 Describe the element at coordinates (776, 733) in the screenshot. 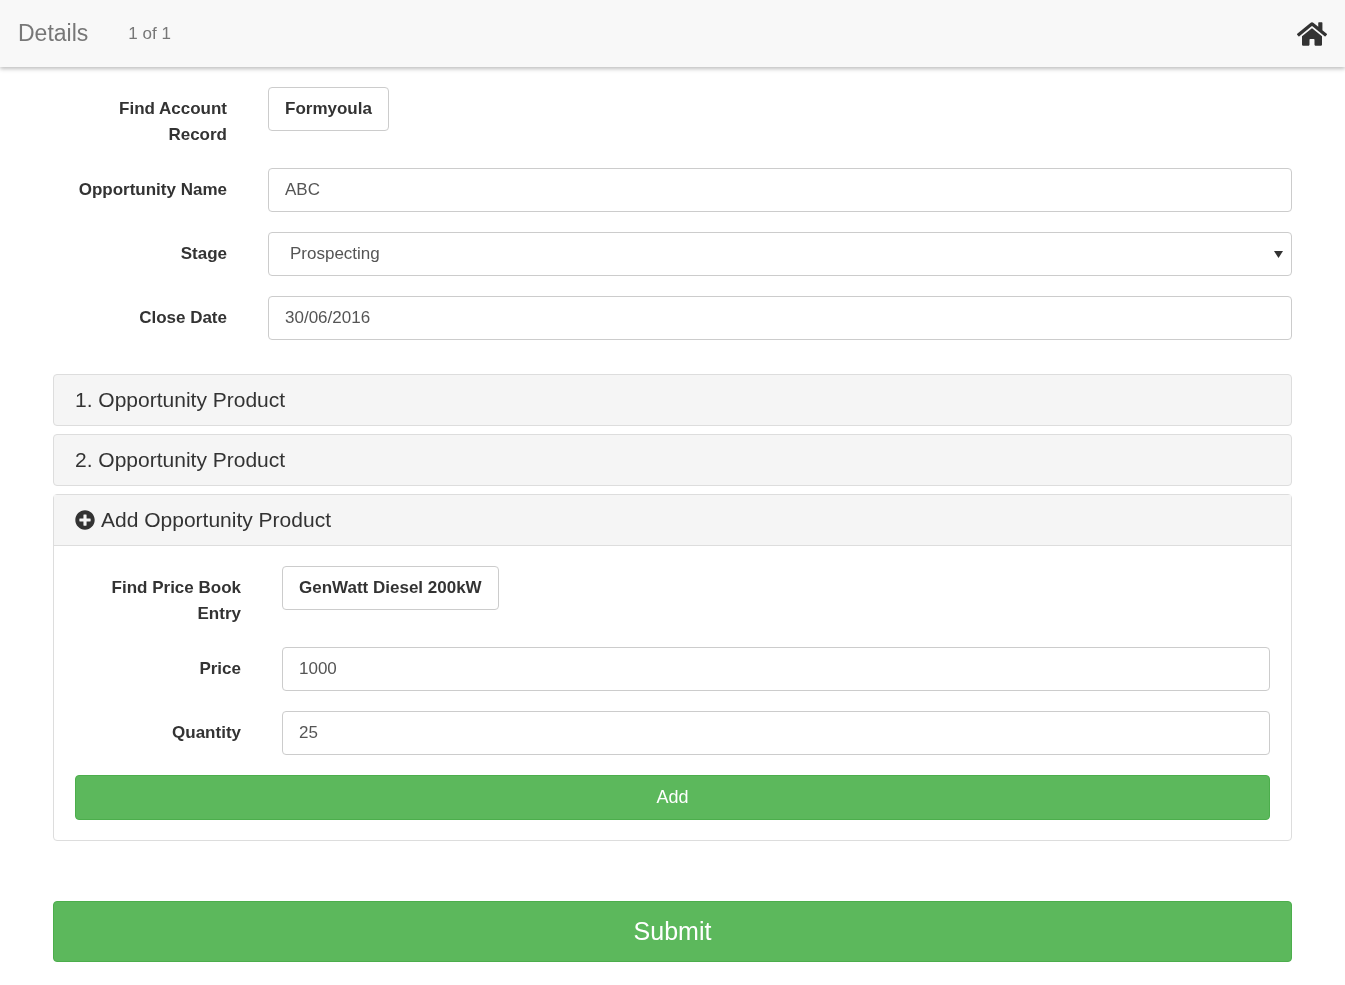

I see `text-field: 25` at that location.